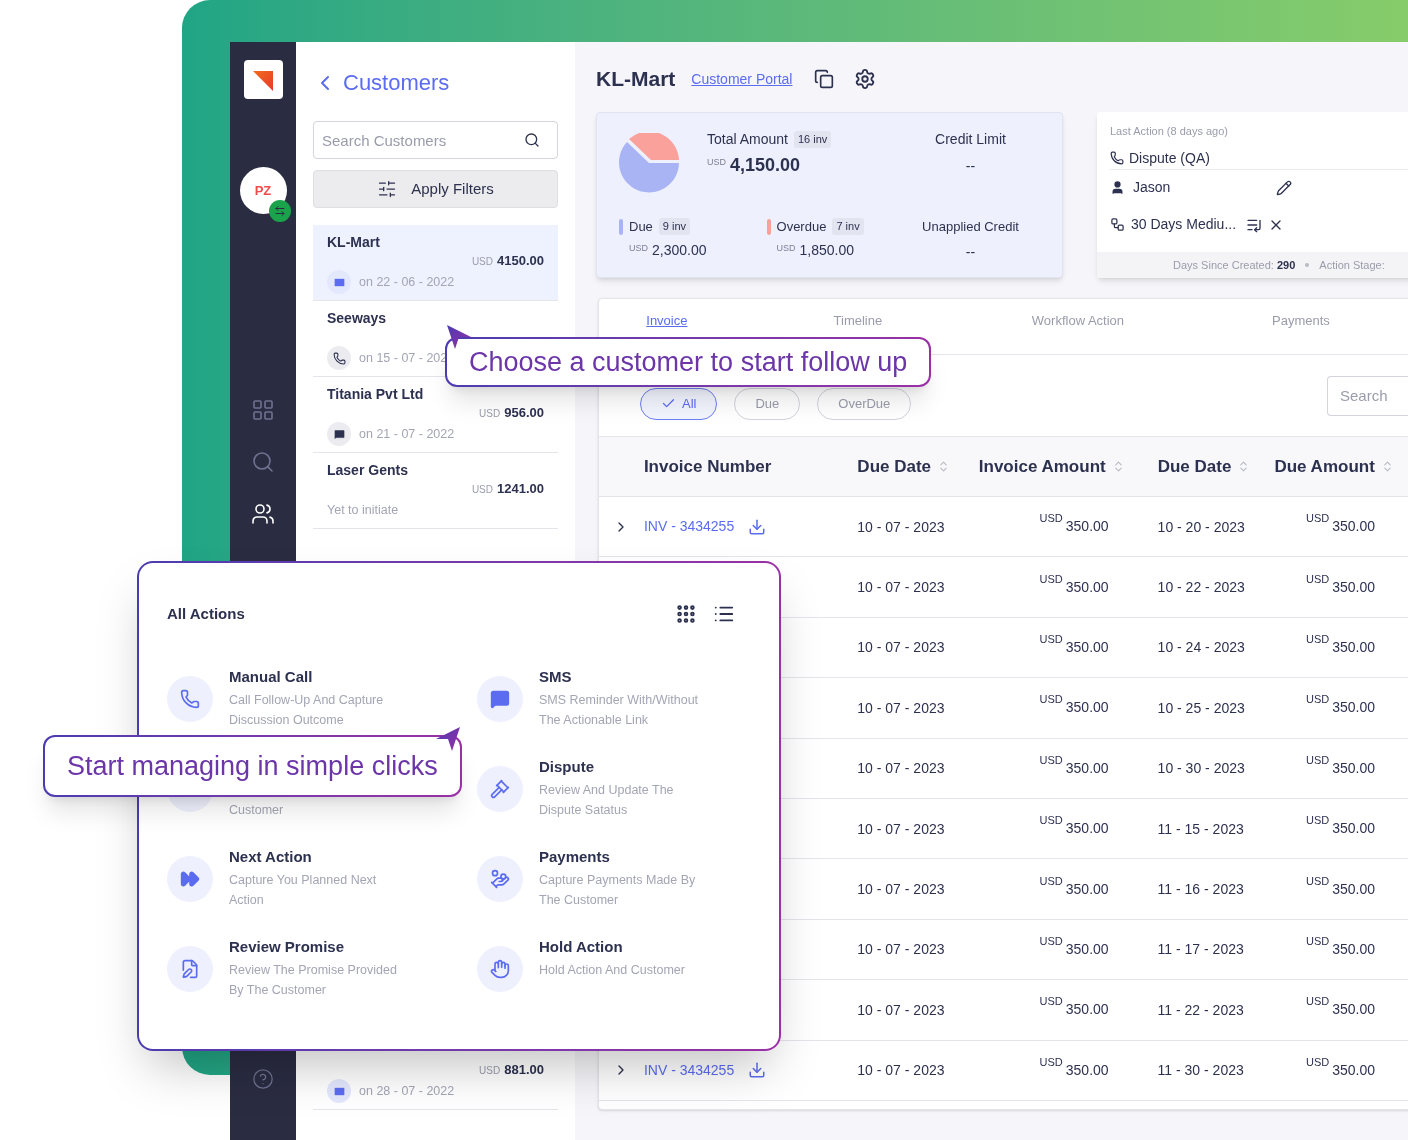 Image resolution: width=1408 pixels, height=1140 pixels. I want to click on last-action-name: Dispute (QA), so click(1169, 158).